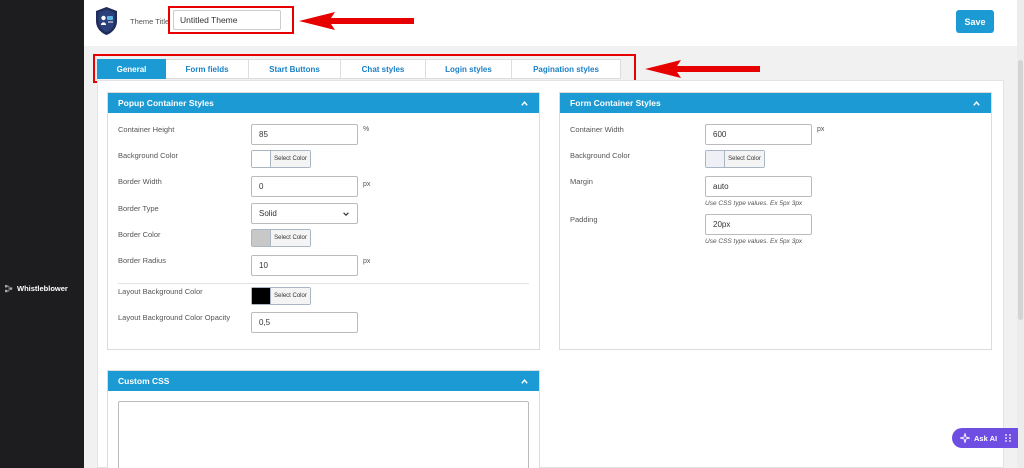 This screenshot has width=1024, height=468. I want to click on page-scrollbar, so click(1020, 234).